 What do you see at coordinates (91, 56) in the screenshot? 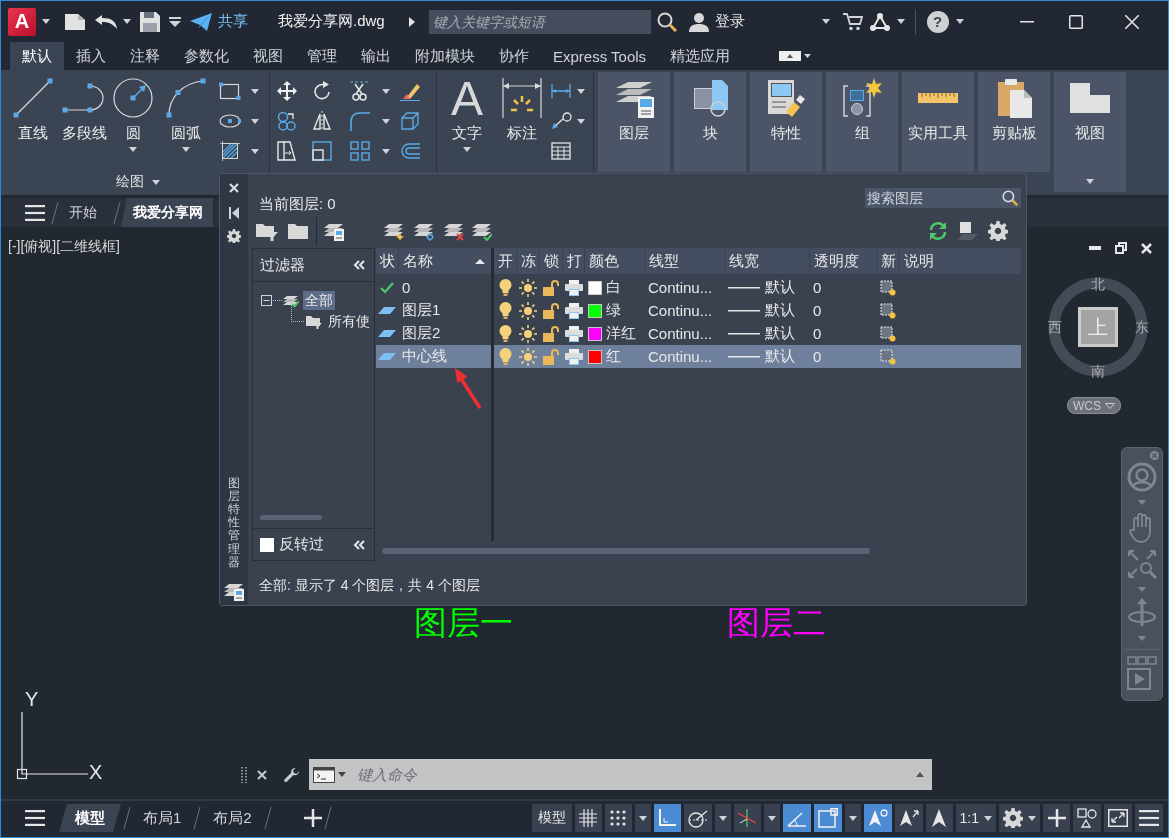
I see `ribbon-tab: 插入` at bounding box center [91, 56].